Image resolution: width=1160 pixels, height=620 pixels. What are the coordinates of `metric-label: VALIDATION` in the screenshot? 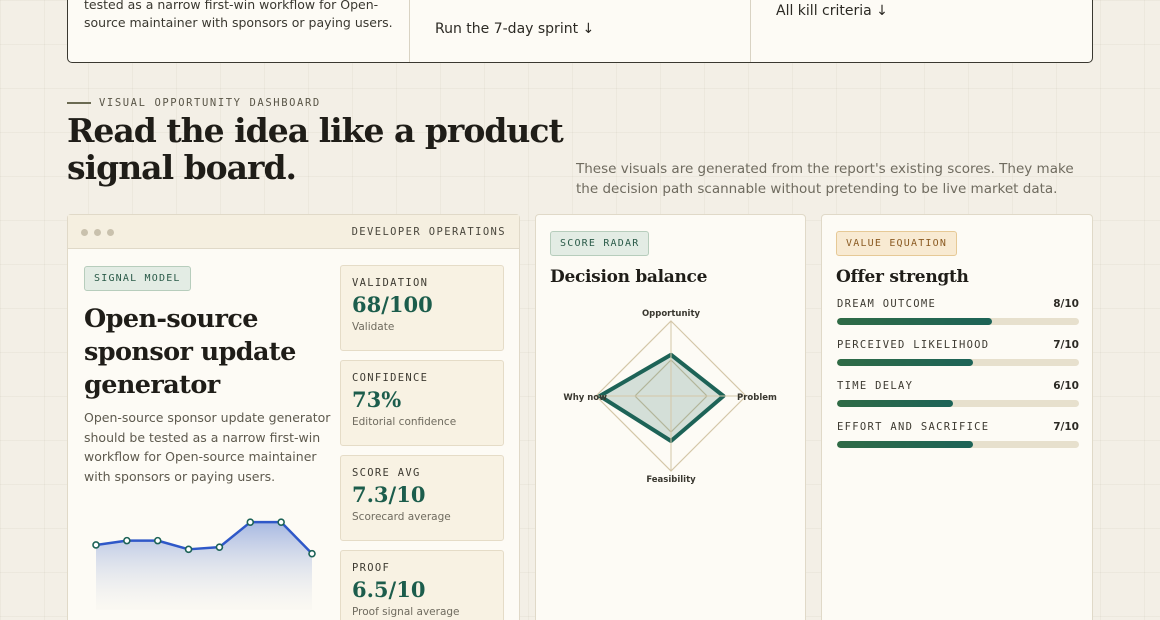 It's located at (390, 283).